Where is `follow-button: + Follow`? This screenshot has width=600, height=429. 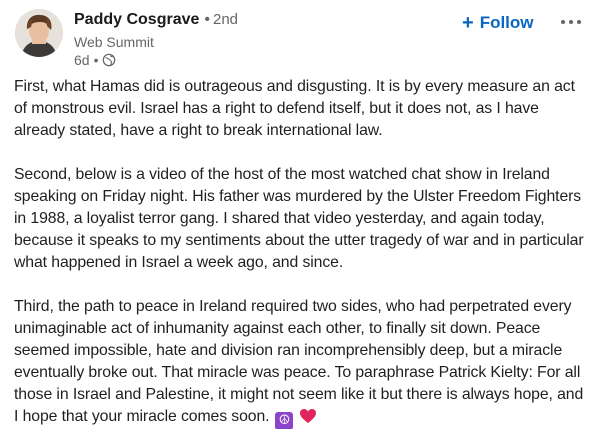 follow-button: + Follow is located at coordinates (498, 23).